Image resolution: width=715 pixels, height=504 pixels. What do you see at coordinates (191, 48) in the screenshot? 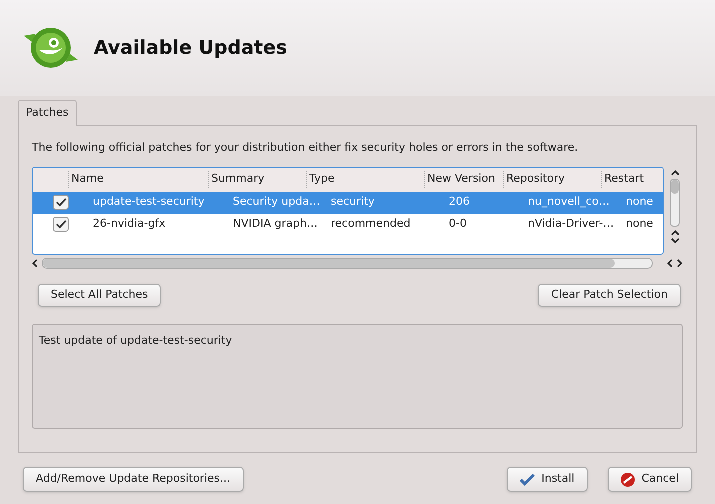
I see `window-title: Available Updates` at bounding box center [191, 48].